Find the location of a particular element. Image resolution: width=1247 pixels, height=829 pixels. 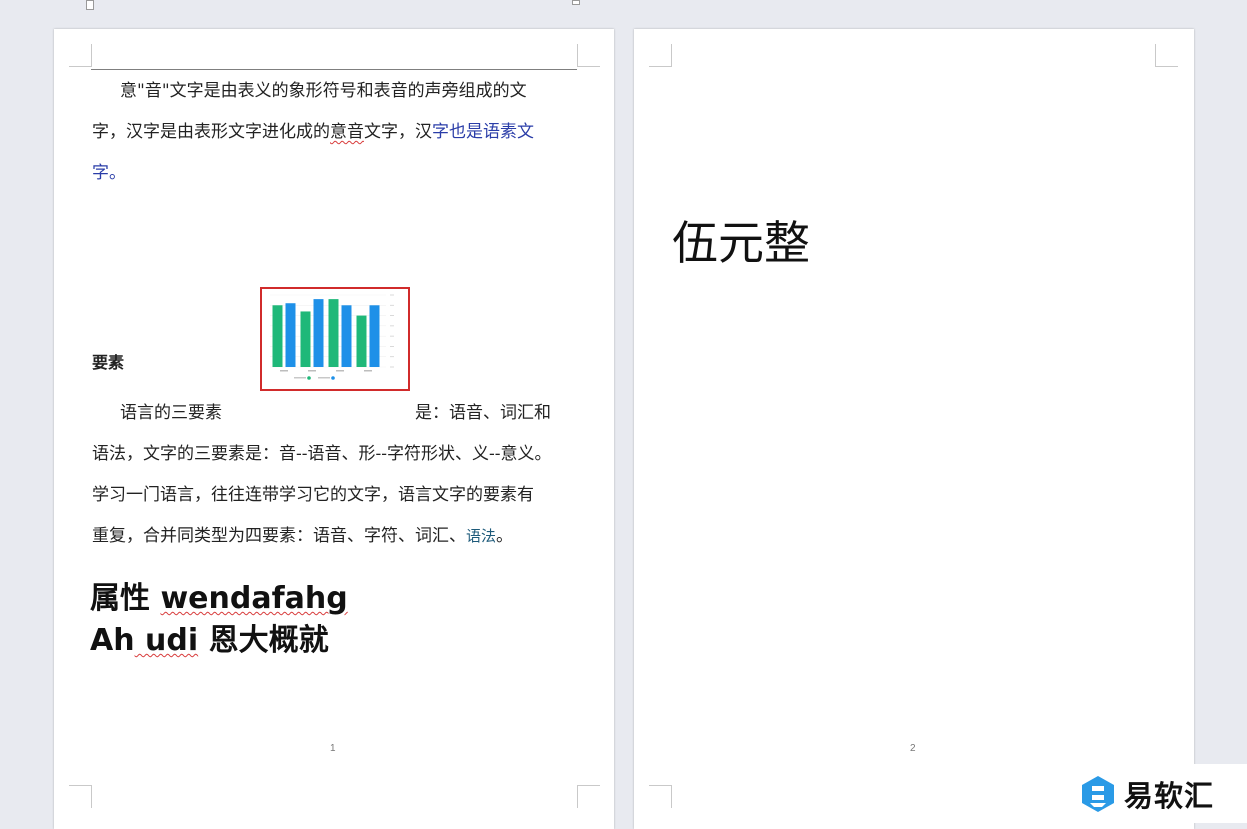

chart-selected is located at coordinates (335, 339).